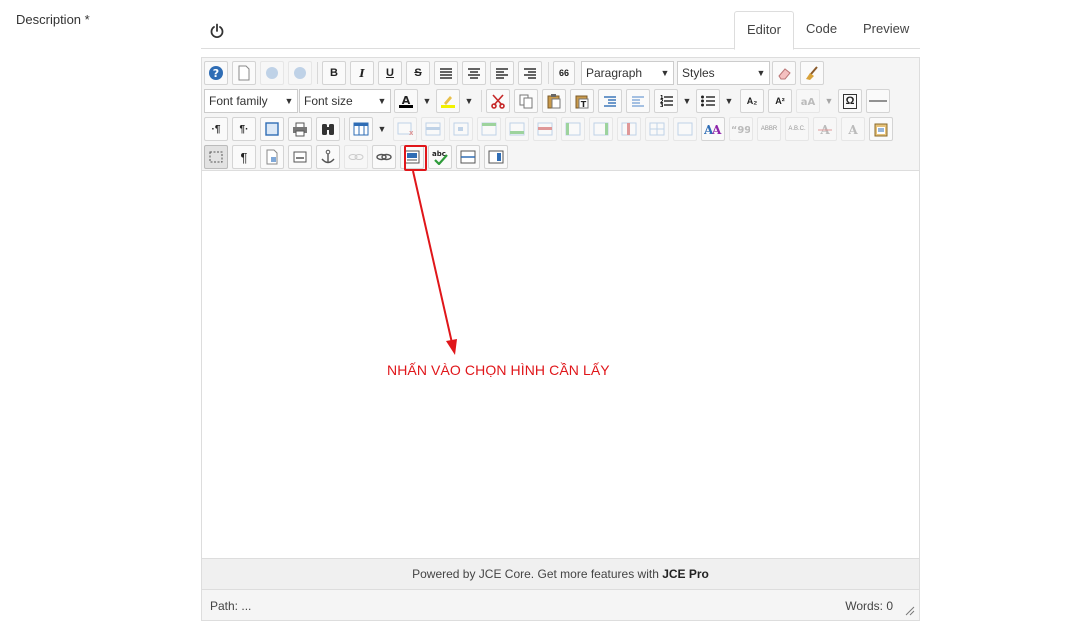 The width and height of the screenshot is (1066, 641). Describe the element at coordinates (561, 30) in the screenshot. I see `editor-tabs: Editor Code Preview` at that location.